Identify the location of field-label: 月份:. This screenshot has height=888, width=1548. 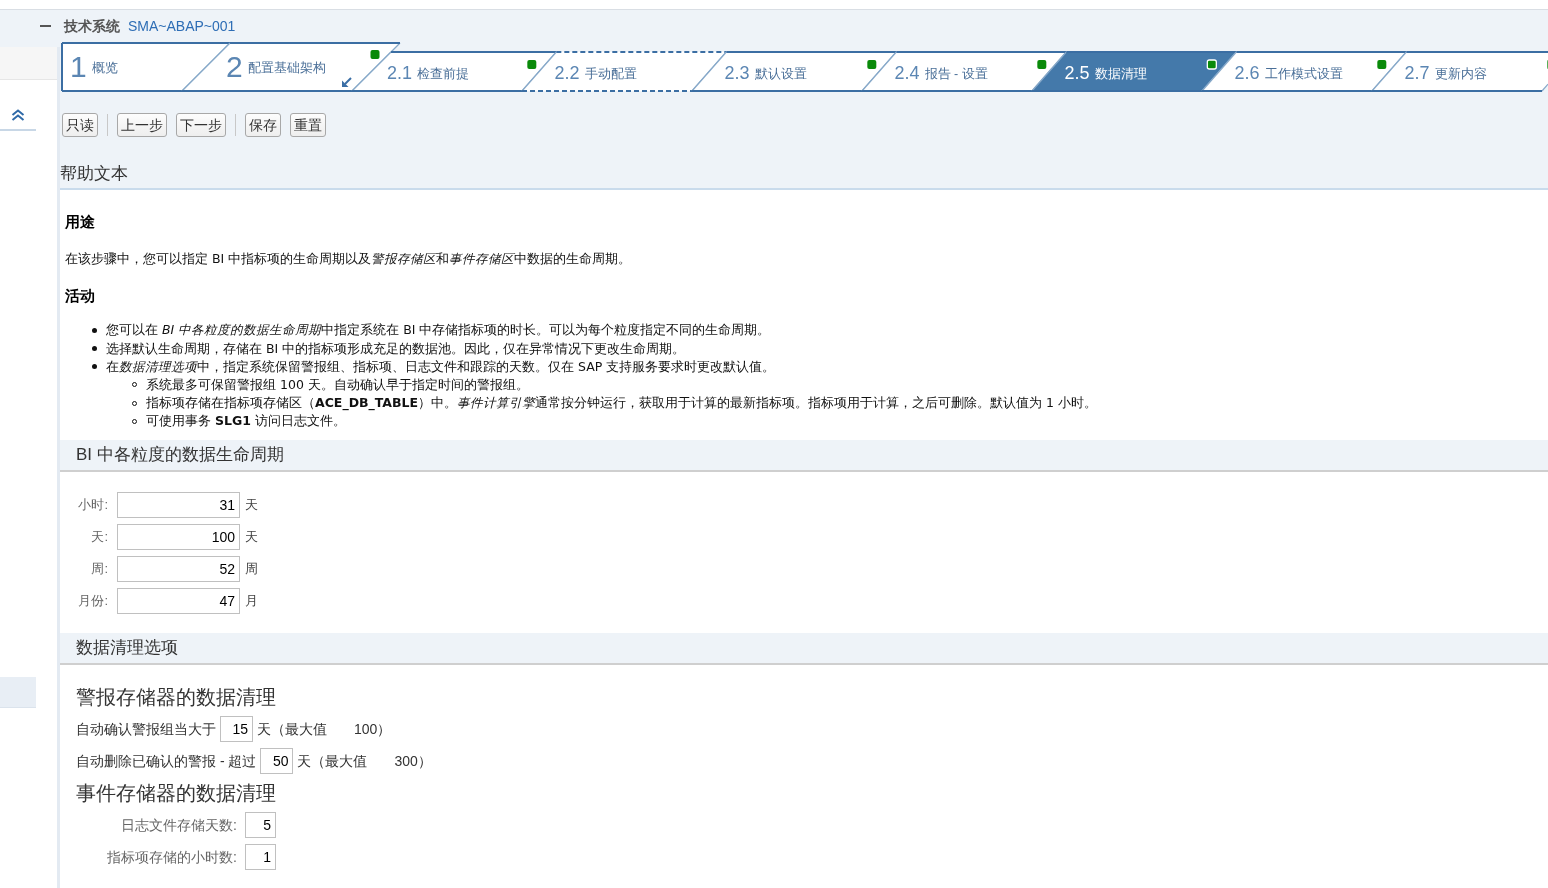
(92, 601).